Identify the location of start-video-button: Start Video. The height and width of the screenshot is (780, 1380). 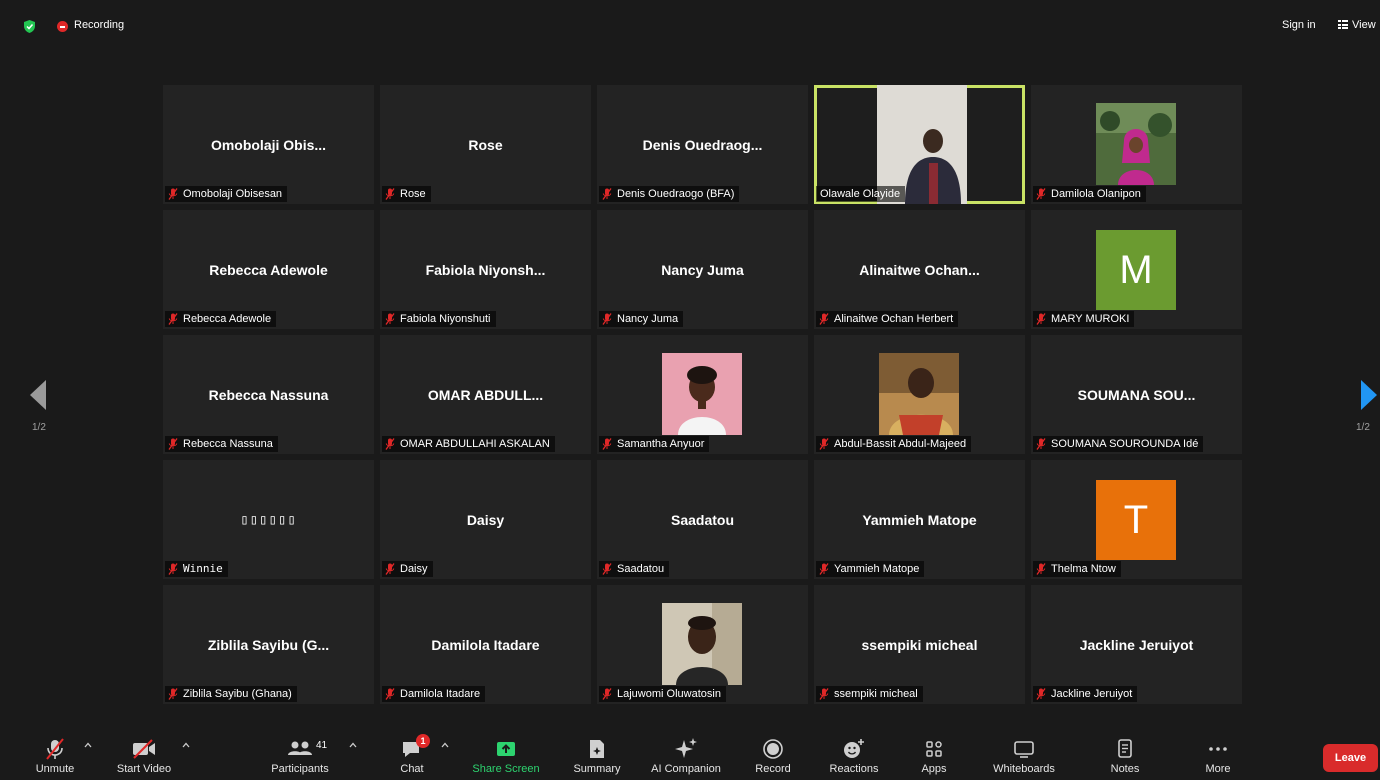
(144, 754).